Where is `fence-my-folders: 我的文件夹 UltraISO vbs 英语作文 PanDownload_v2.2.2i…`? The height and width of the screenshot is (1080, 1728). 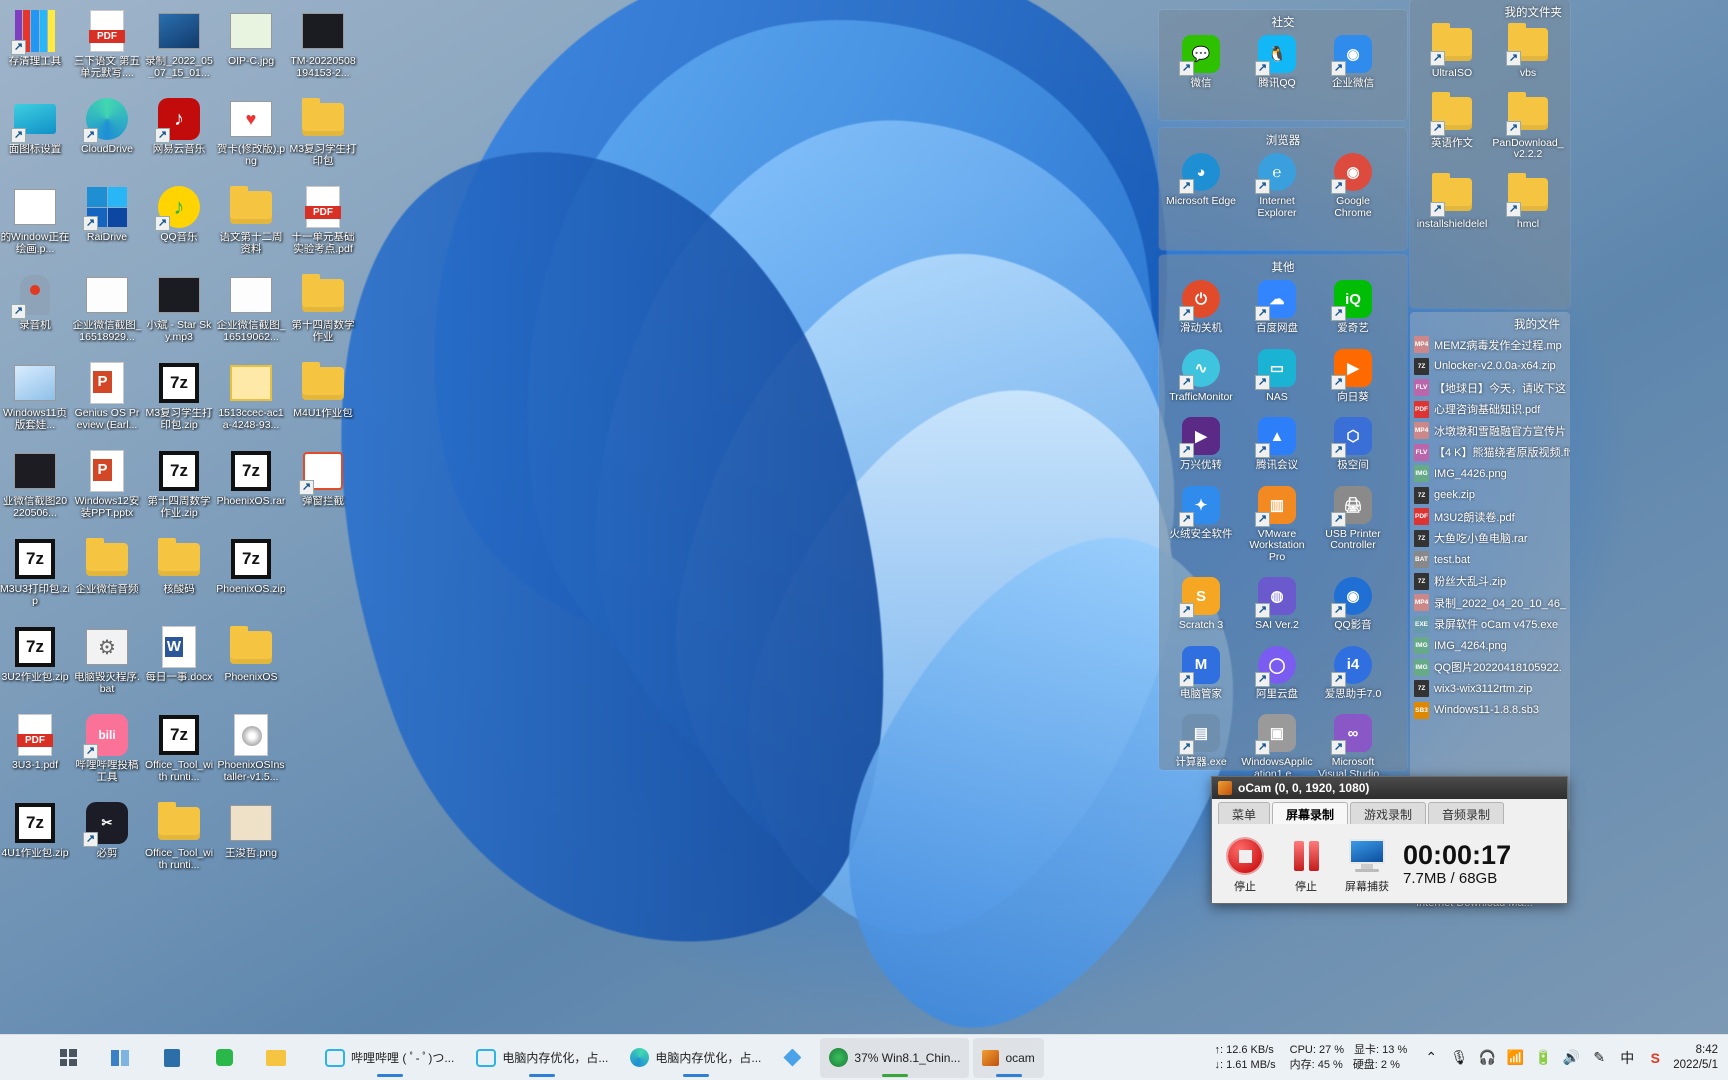
fence-my-folders: 我的文件夹 UltraISO vbs 英语作文 PanDownload_v2.2.2i… is located at coordinates (1490, 154).